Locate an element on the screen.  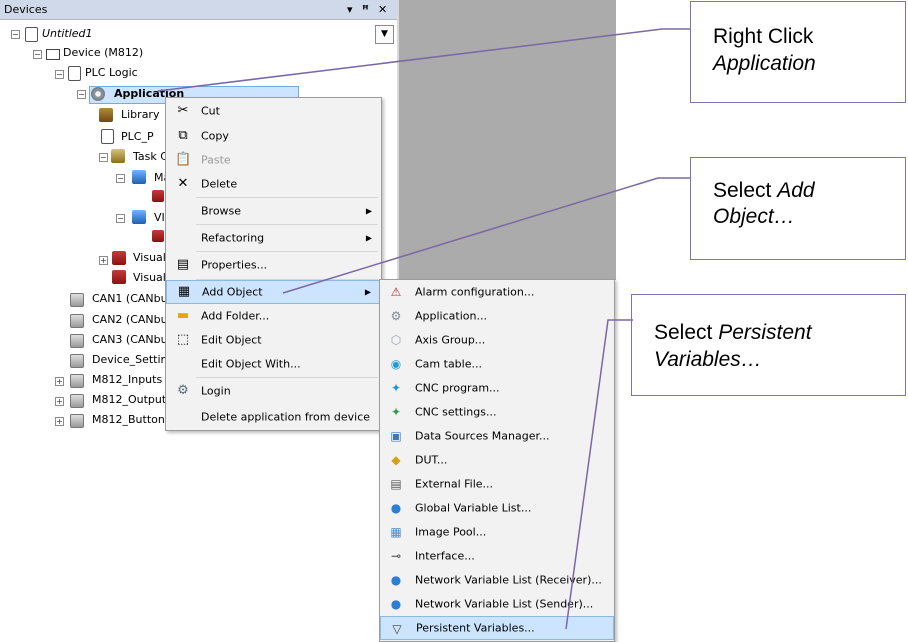
expand-inputs-icon: + is located at coordinates (59, 381).